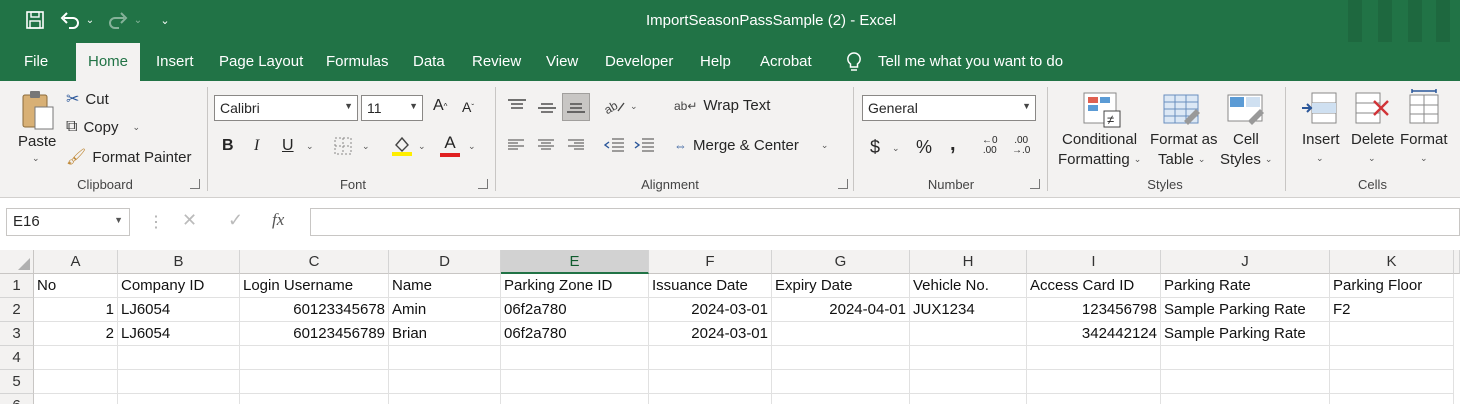  I want to click on format-cells-icon, so click(1424, 107).